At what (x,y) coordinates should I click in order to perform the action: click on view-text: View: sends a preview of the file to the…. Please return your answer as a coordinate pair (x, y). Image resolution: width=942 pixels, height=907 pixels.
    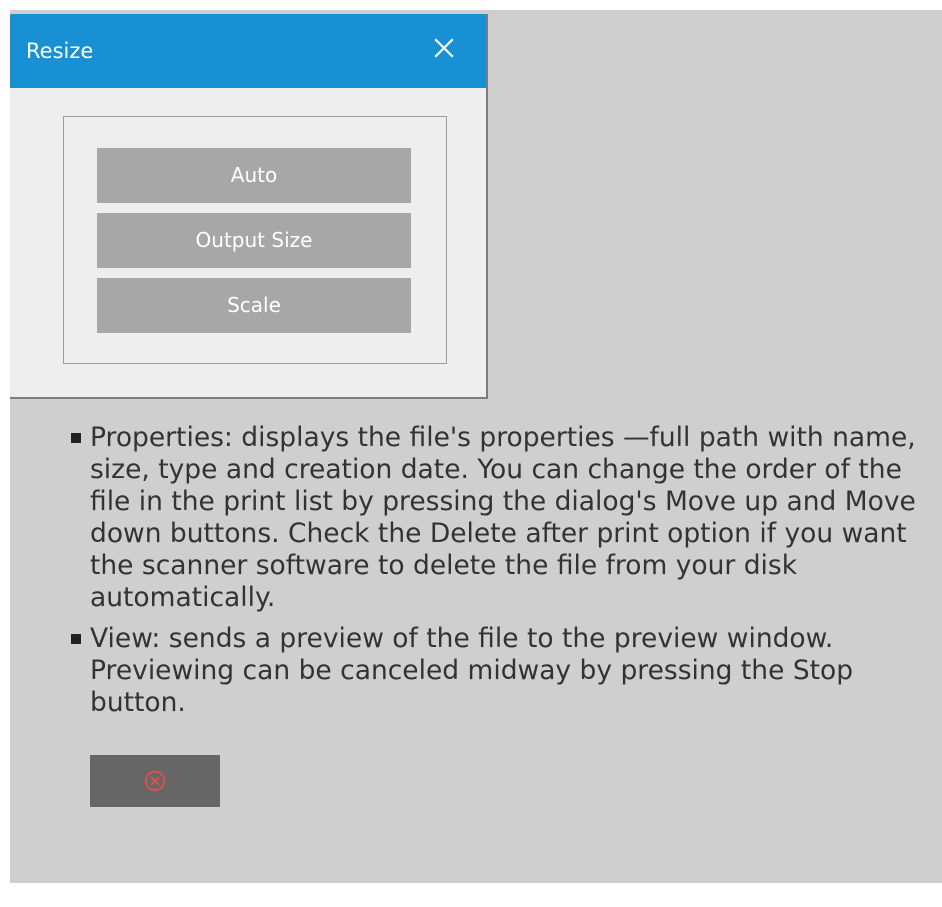
    Looking at the image, I should click on (472, 670).